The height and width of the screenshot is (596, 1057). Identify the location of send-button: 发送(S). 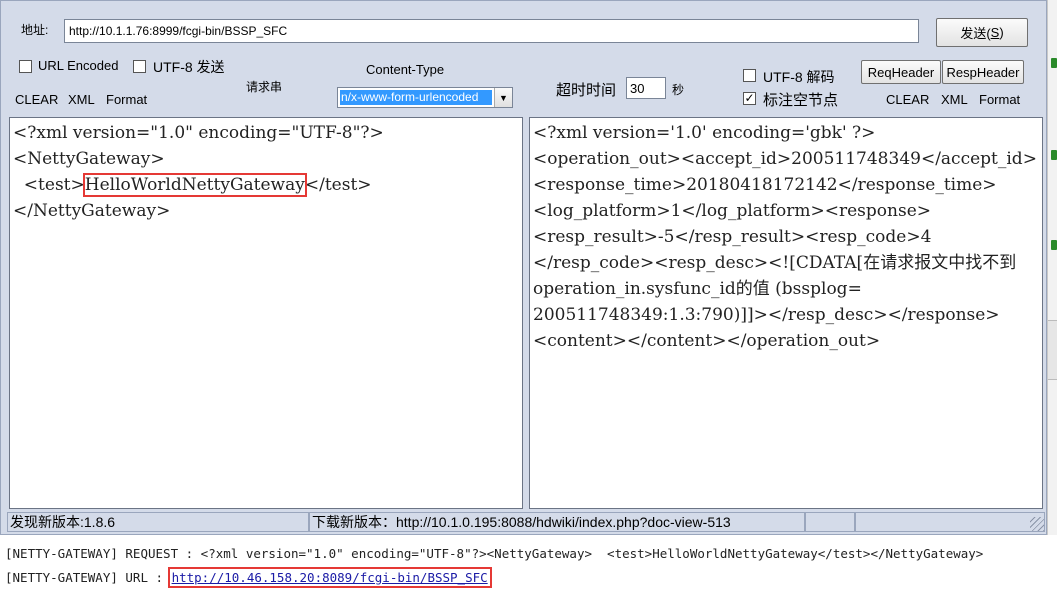
(982, 32).